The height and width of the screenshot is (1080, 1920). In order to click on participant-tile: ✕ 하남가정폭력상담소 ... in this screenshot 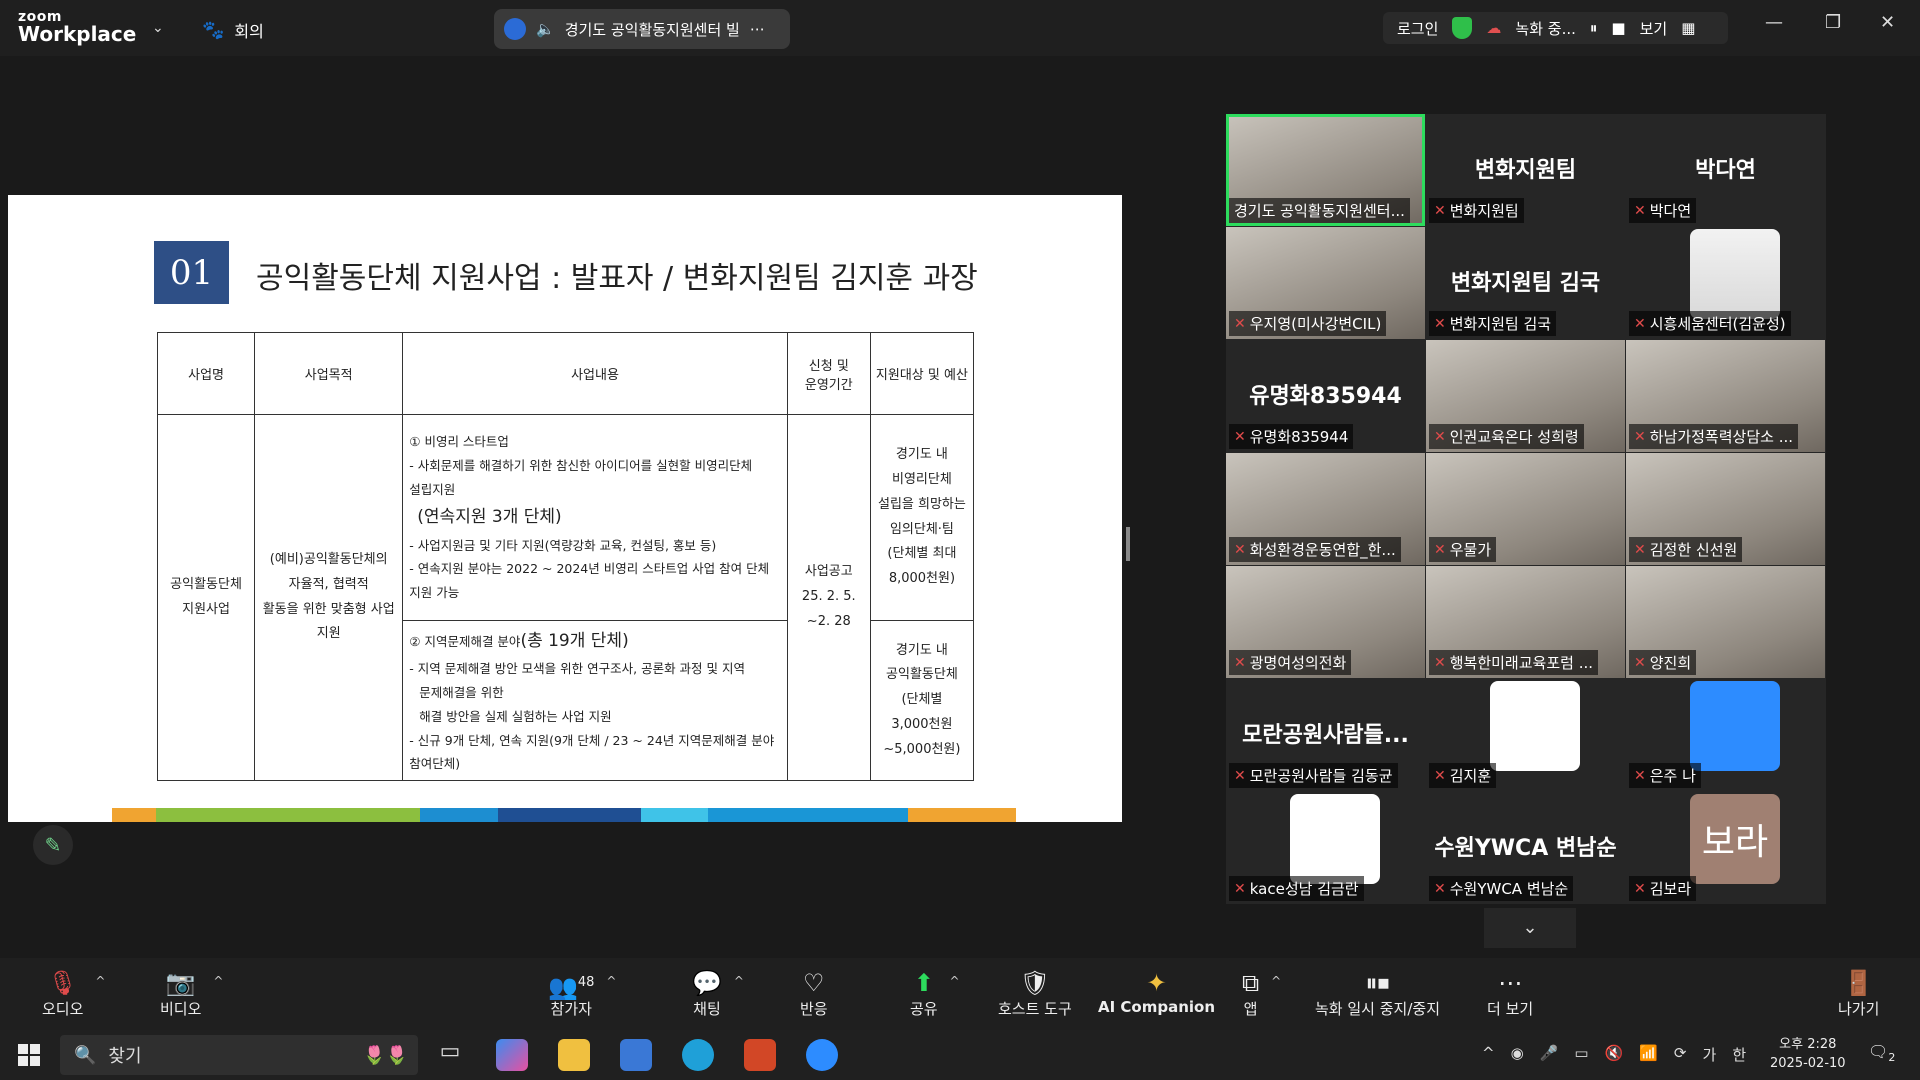, I will do `click(1725, 396)`.